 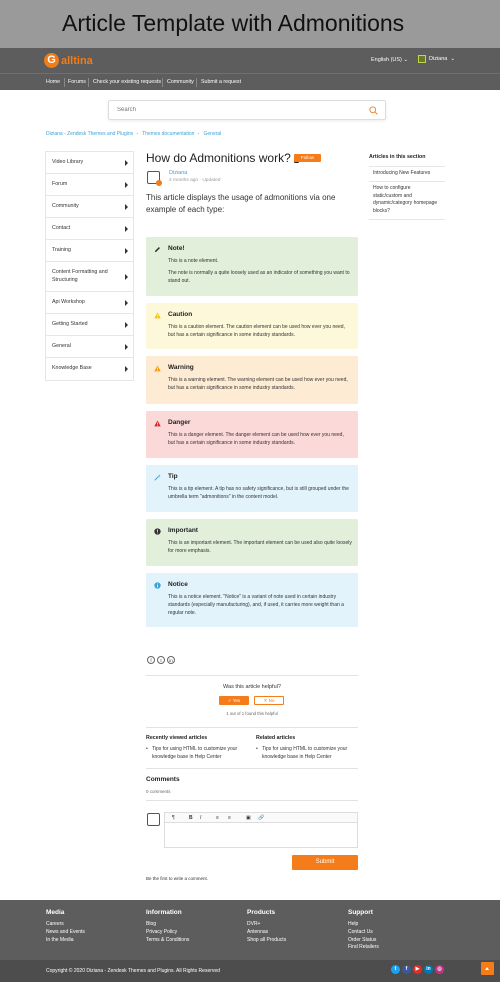 I want to click on follow-button: Follow, so click(x=307, y=158).